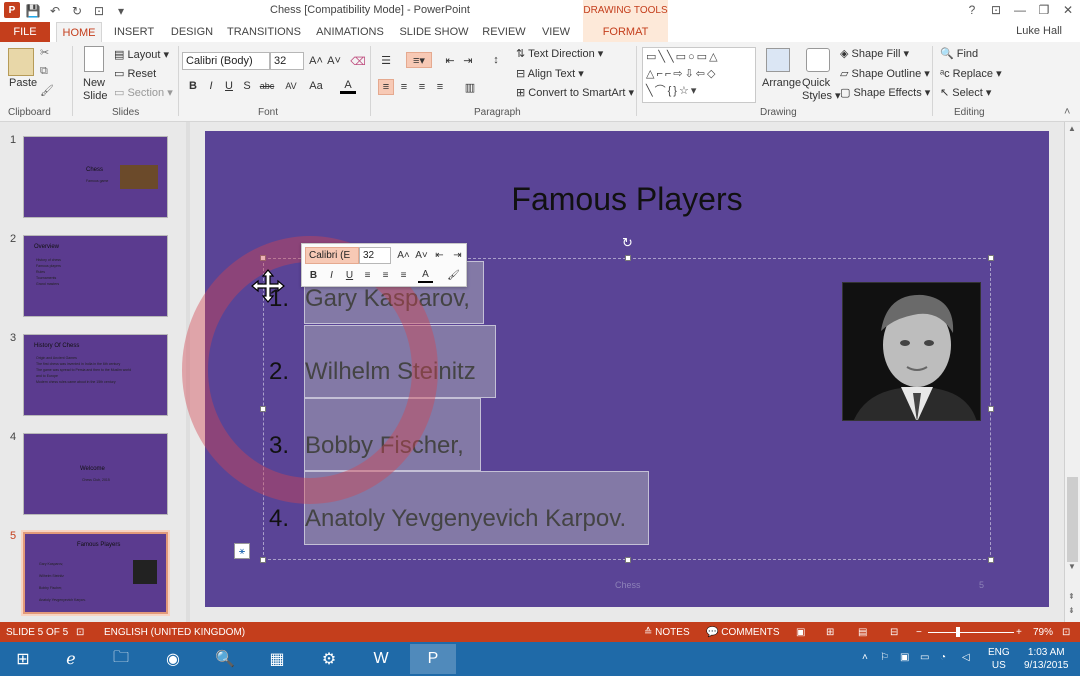 This screenshot has width=1080, height=676. Describe the element at coordinates (862, 632) in the screenshot. I see `reading-view-icon: ▤` at that location.